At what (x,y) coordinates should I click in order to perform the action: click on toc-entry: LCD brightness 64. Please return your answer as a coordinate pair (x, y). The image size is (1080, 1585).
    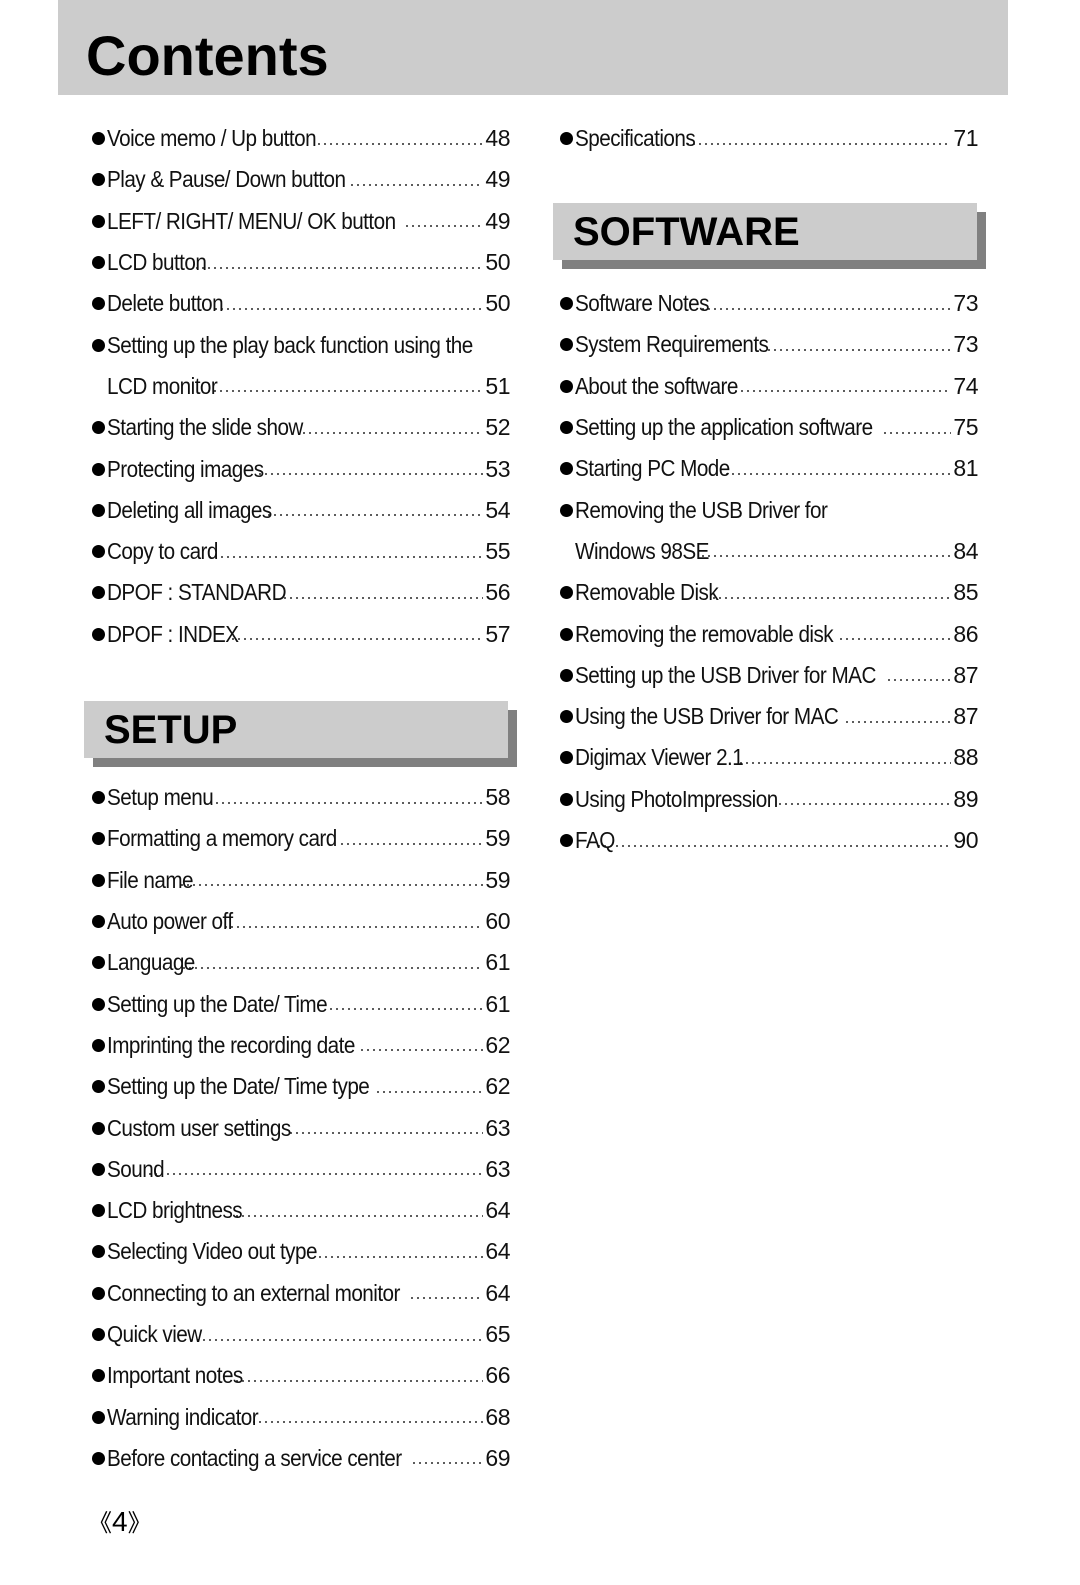
    Looking at the image, I should click on (301, 1210).